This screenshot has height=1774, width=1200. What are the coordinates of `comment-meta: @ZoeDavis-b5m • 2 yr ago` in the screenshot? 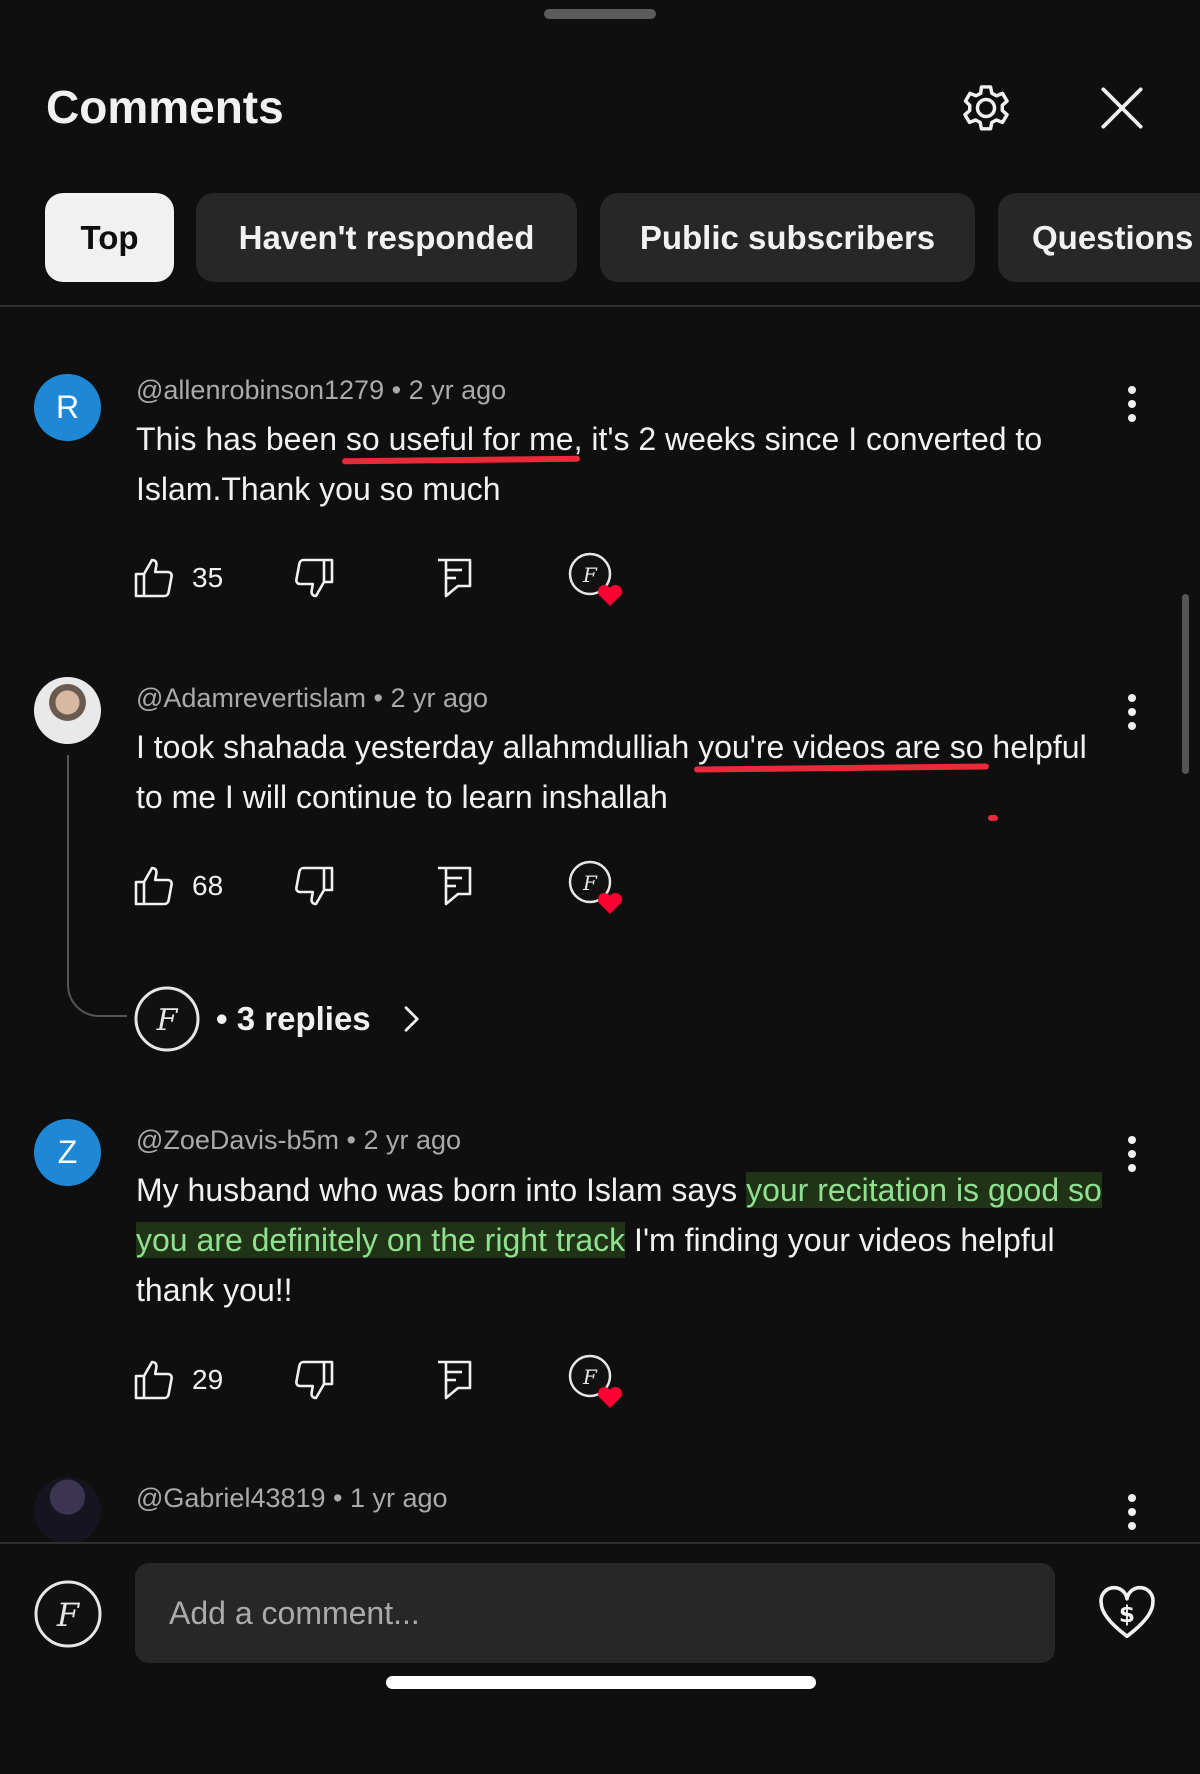 It's located at (298, 1140).